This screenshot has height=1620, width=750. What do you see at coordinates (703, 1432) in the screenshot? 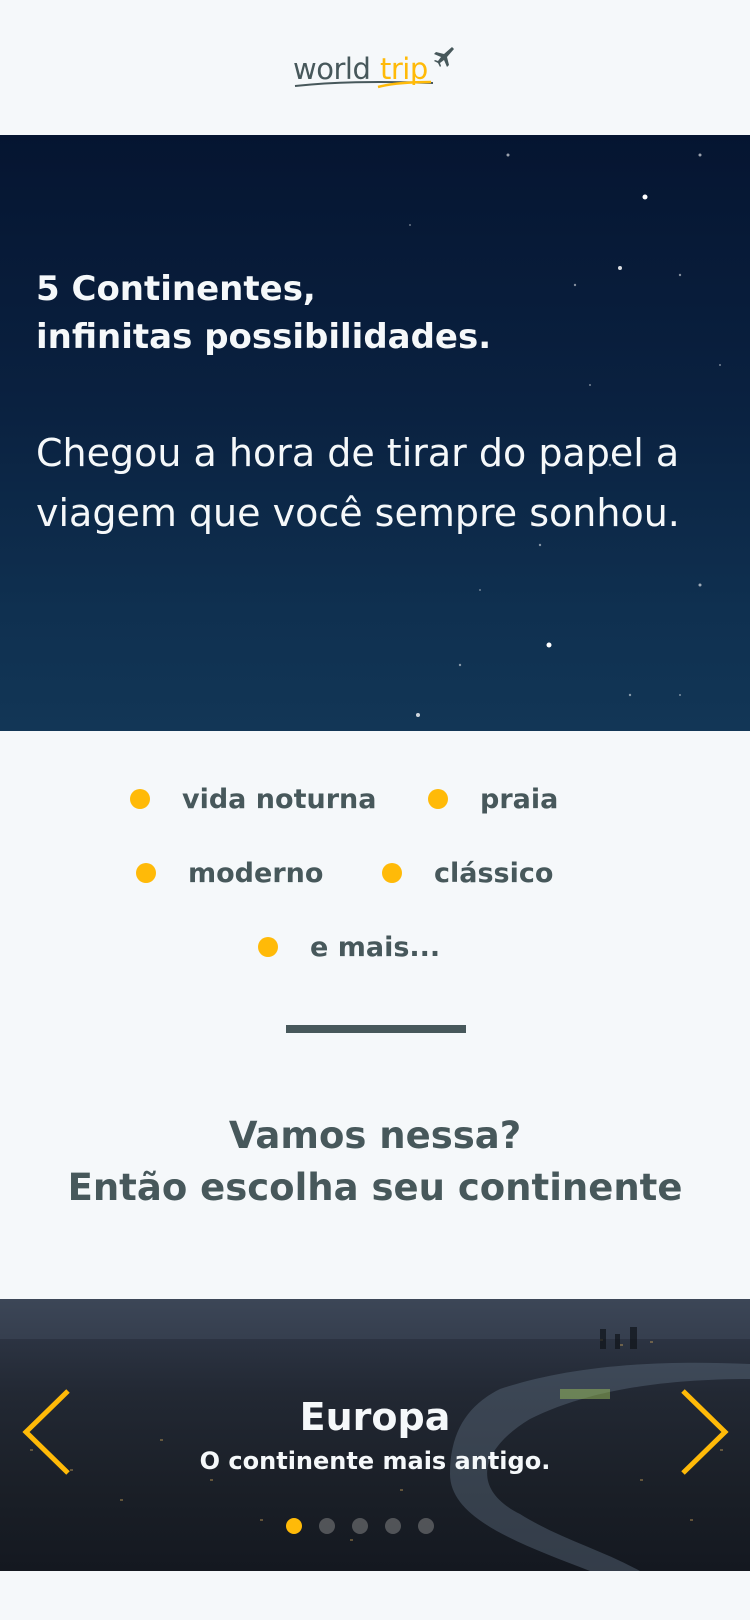
I see `chevron-right-icon` at bounding box center [703, 1432].